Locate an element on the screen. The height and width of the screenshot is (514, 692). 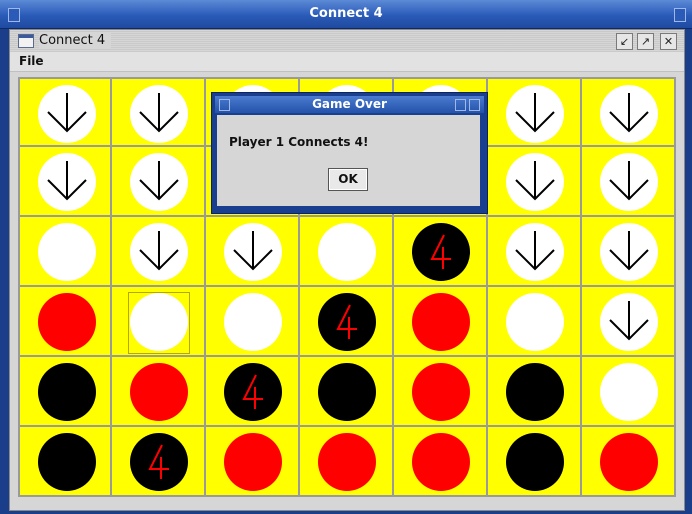
game-over-dialog: Game Over Player 1 Connects 4! OK is located at coordinates (349, 153).